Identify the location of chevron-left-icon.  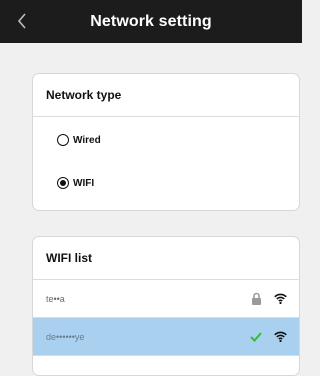
(21, 21).